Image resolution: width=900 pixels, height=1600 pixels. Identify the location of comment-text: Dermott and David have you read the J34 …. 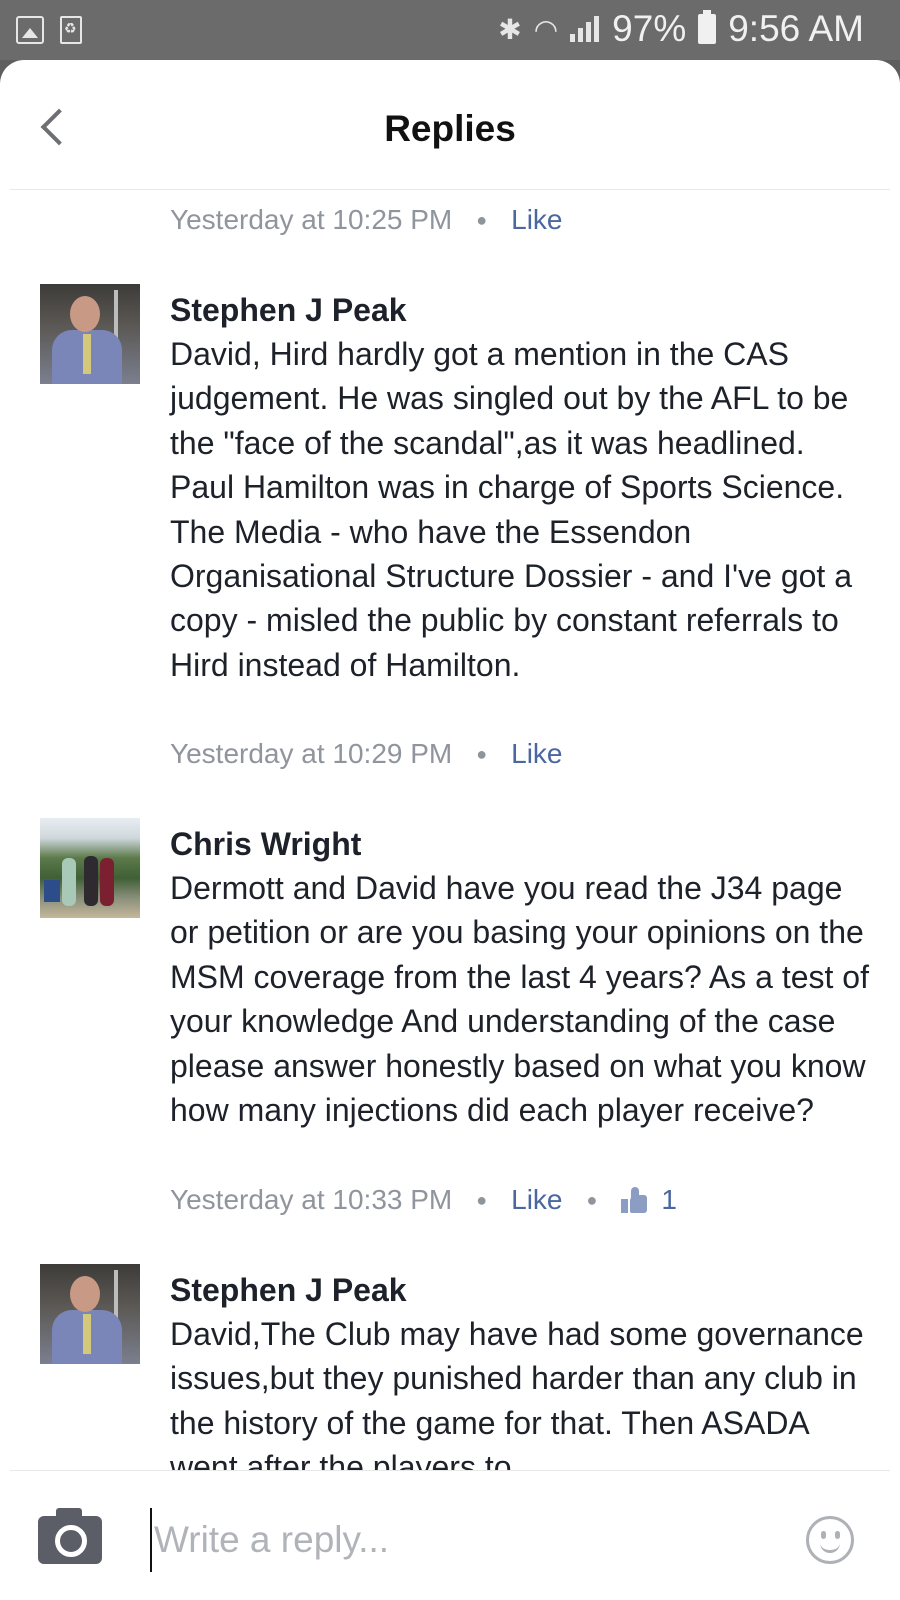
(519, 999).